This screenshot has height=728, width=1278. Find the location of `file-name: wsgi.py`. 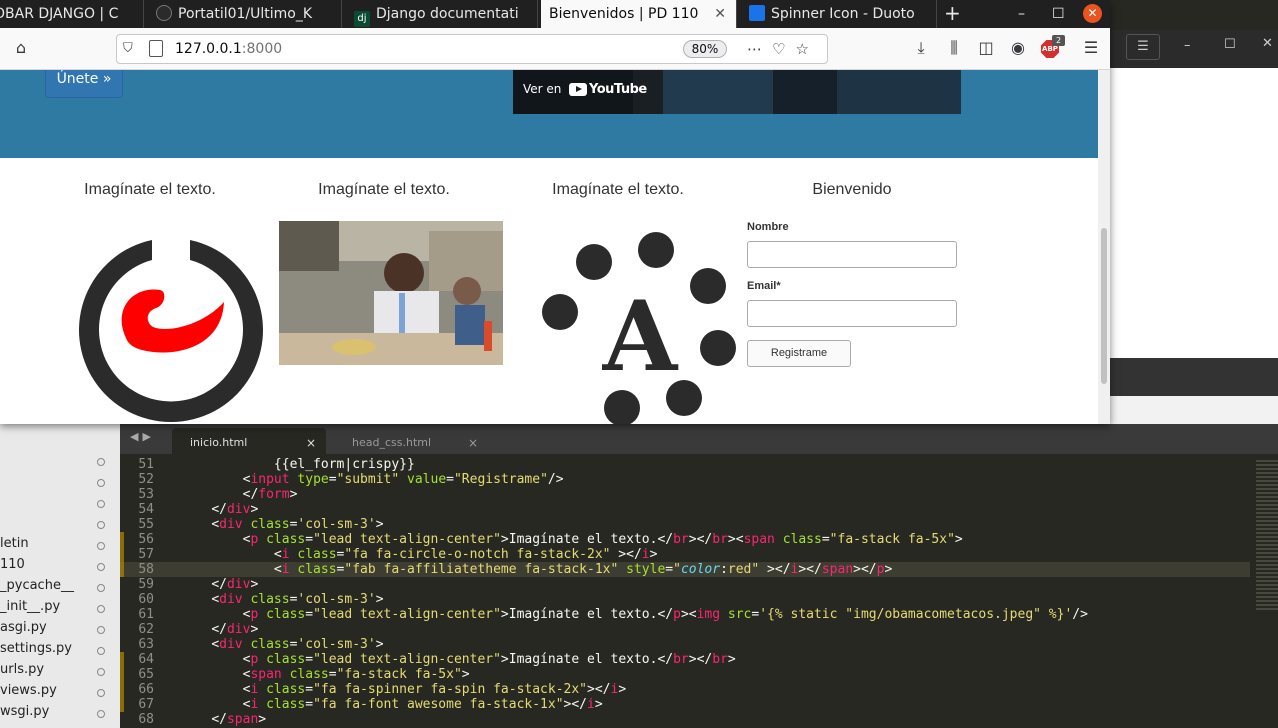

file-name: wsgi.py is located at coordinates (25, 711).